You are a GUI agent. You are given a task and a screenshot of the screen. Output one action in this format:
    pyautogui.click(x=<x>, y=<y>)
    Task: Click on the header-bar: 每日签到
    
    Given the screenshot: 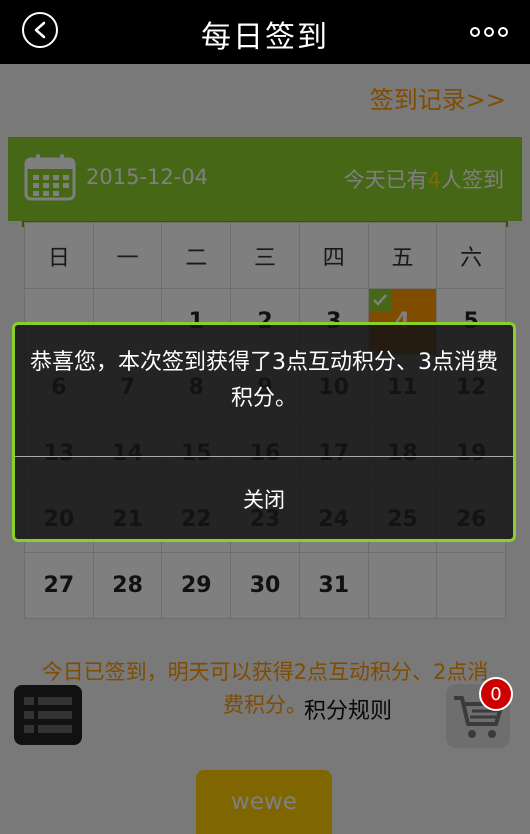 What is the action you would take?
    pyautogui.click(x=265, y=32)
    